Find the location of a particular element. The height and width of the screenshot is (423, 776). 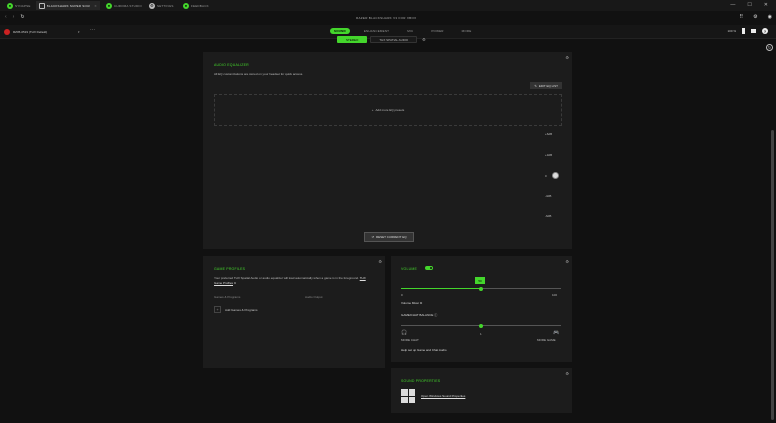

tab-thx-spatial-audio: THX SPATIAL AUDIO is located at coordinates (394, 39).